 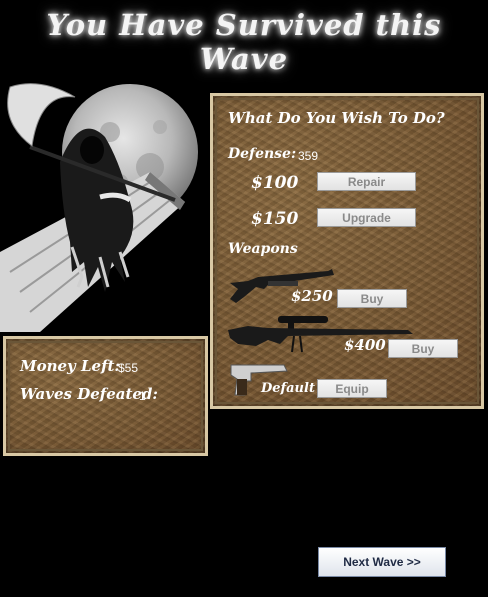 What do you see at coordinates (275, 183) in the screenshot?
I see `repair-price: $100` at bounding box center [275, 183].